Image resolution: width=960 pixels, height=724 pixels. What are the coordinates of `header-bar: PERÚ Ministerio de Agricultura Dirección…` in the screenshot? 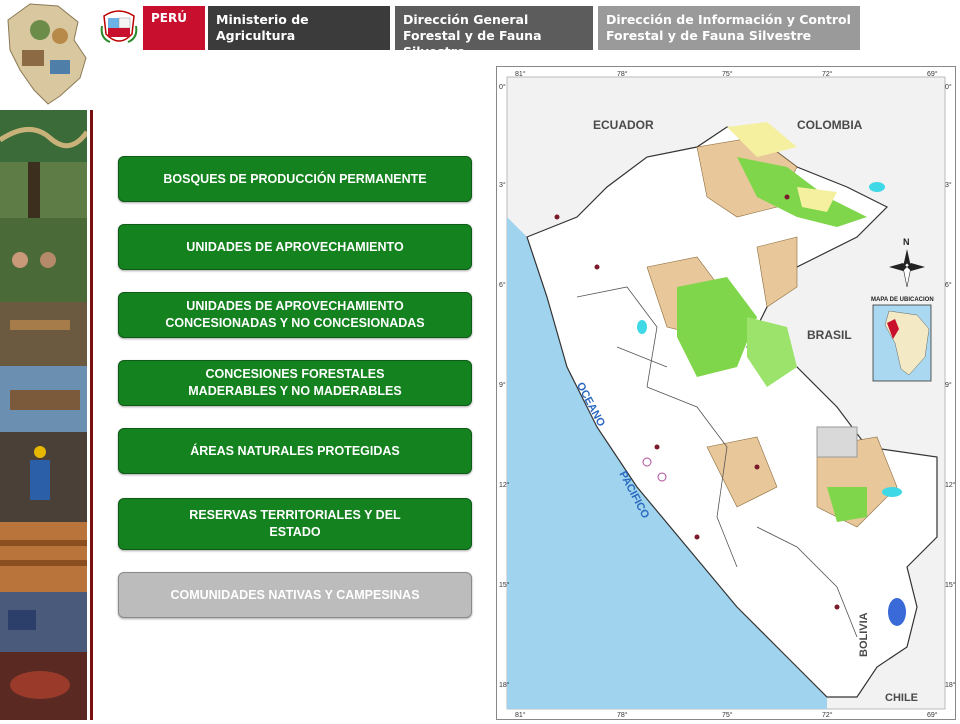 It's located at (480, 32).